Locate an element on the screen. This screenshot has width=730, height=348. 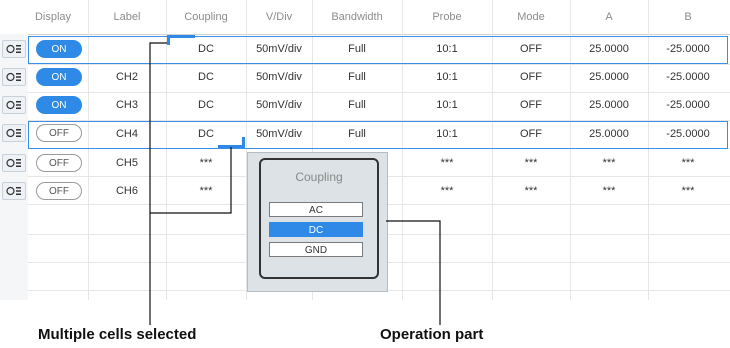
operation-part-leader is located at coordinates (413, 272).